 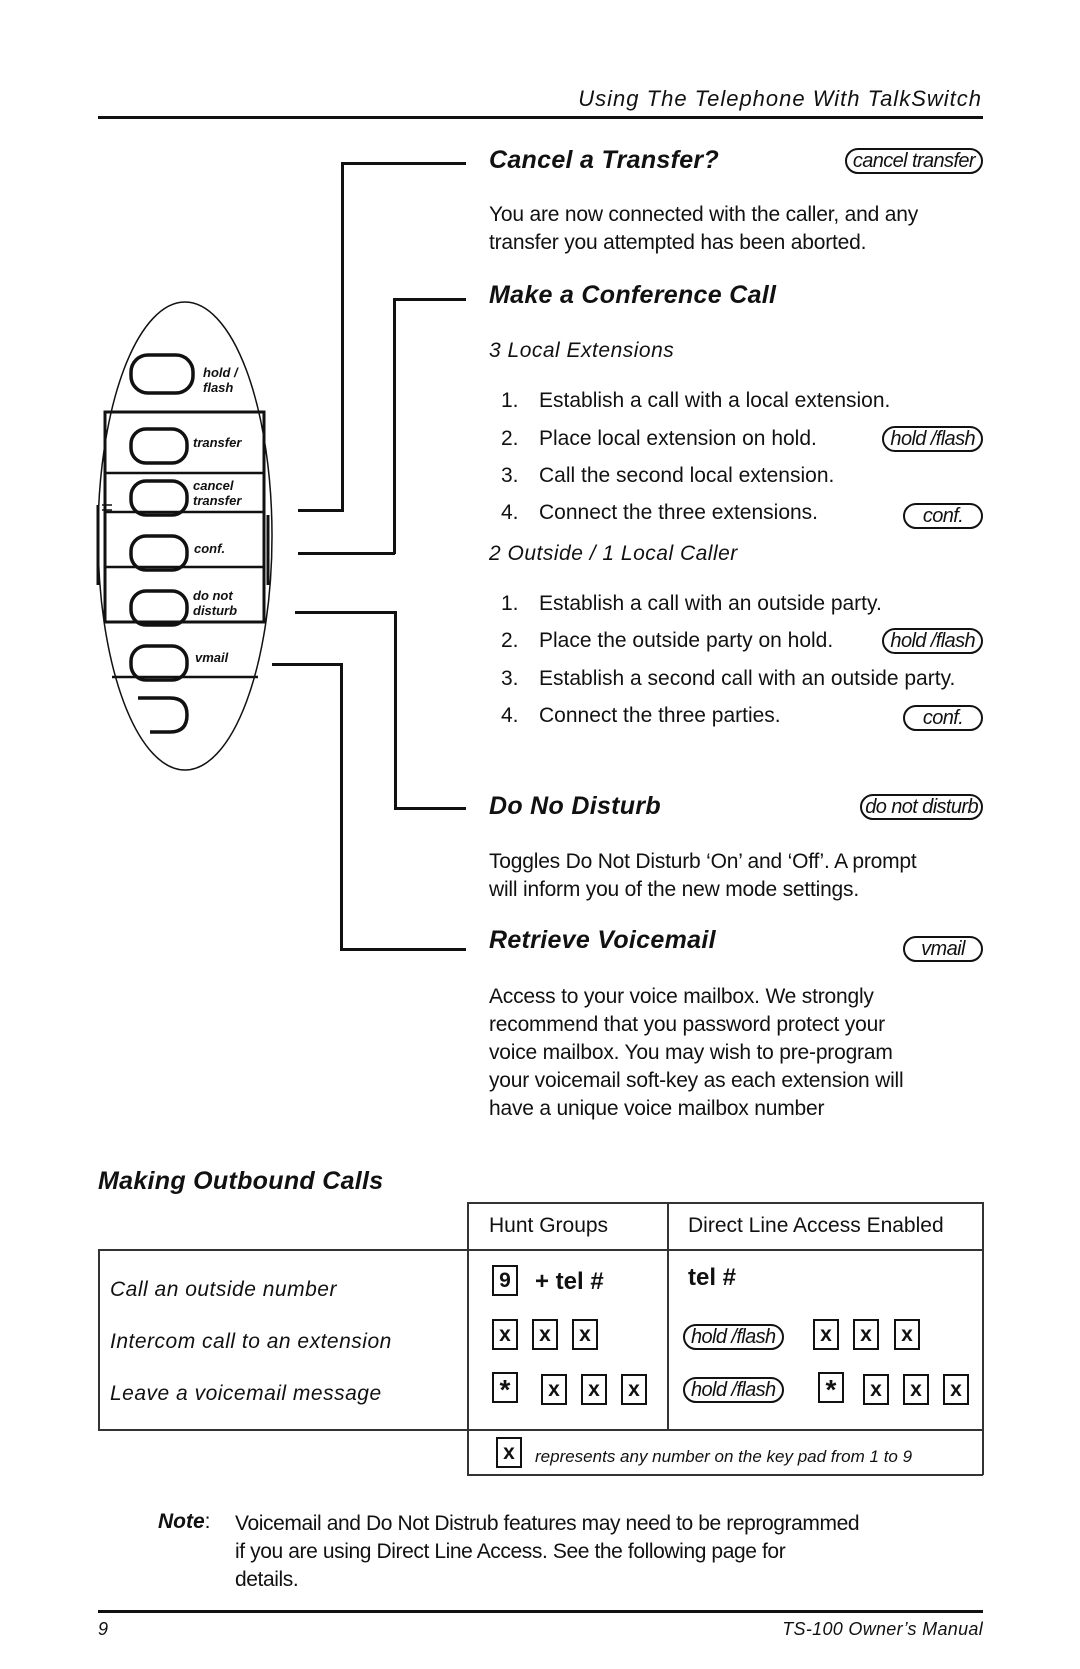 What do you see at coordinates (212, 657) in the screenshot?
I see `phone-label-vmail: vmail` at bounding box center [212, 657].